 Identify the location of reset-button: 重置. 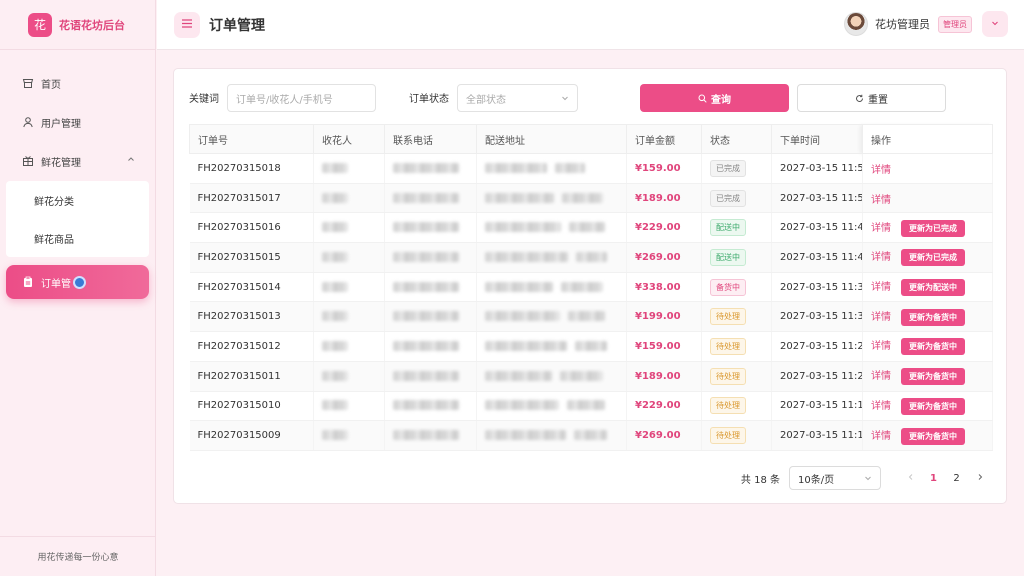
(871, 98).